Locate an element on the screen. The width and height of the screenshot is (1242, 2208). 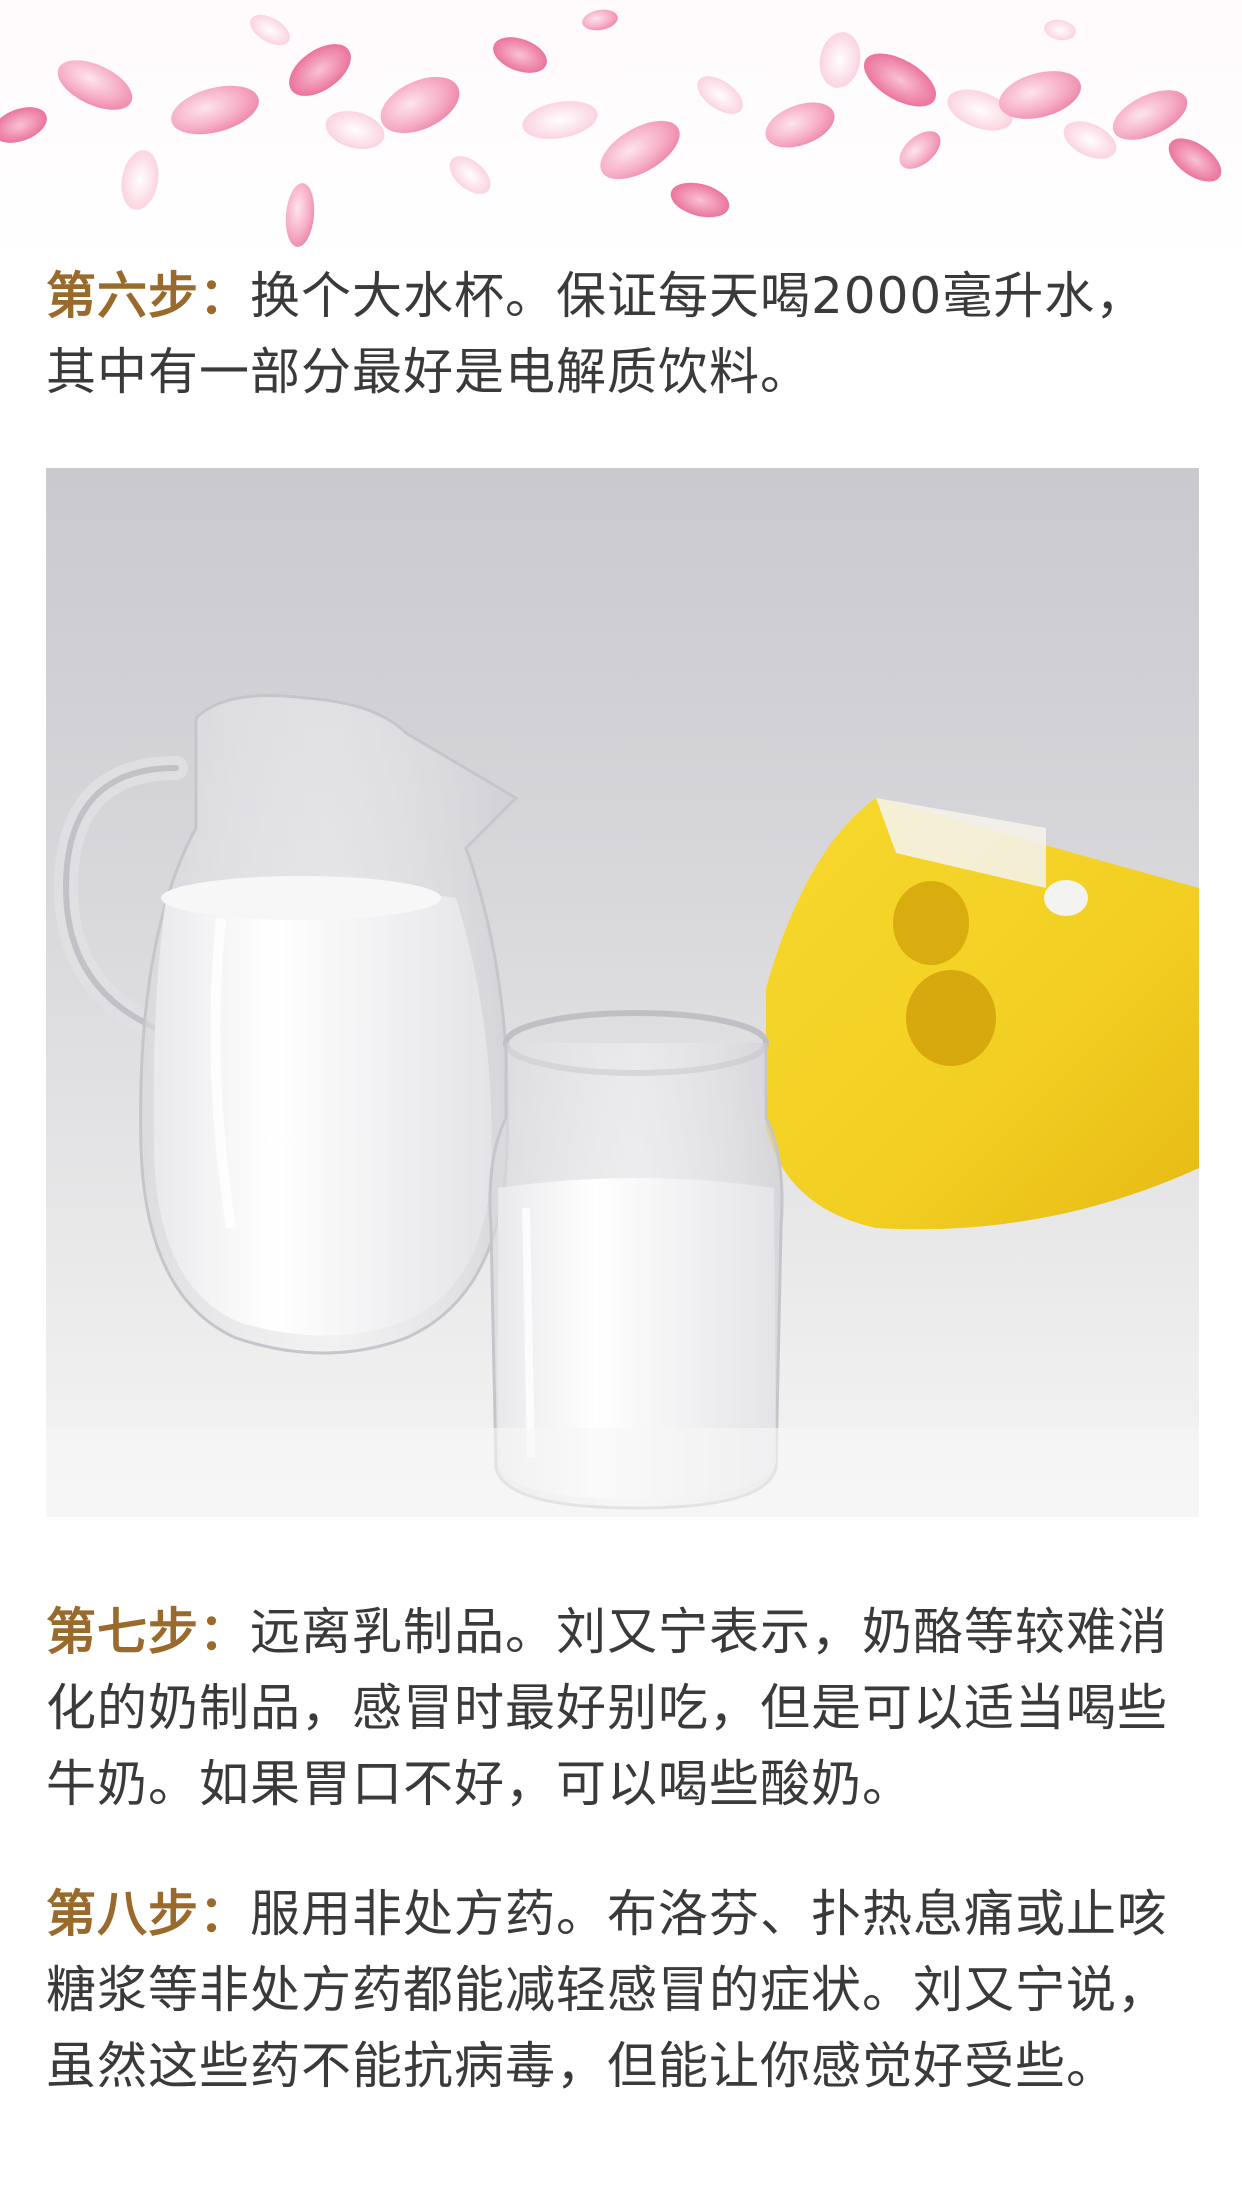
petal-banner-decoration is located at coordinates (621, 135).